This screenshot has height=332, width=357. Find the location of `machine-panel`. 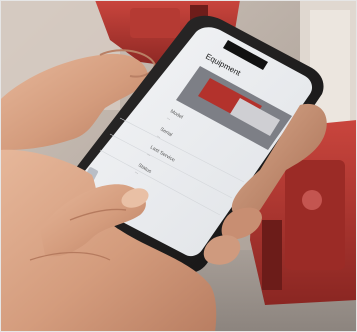

machine-panel is located at coordinates (315, 215).